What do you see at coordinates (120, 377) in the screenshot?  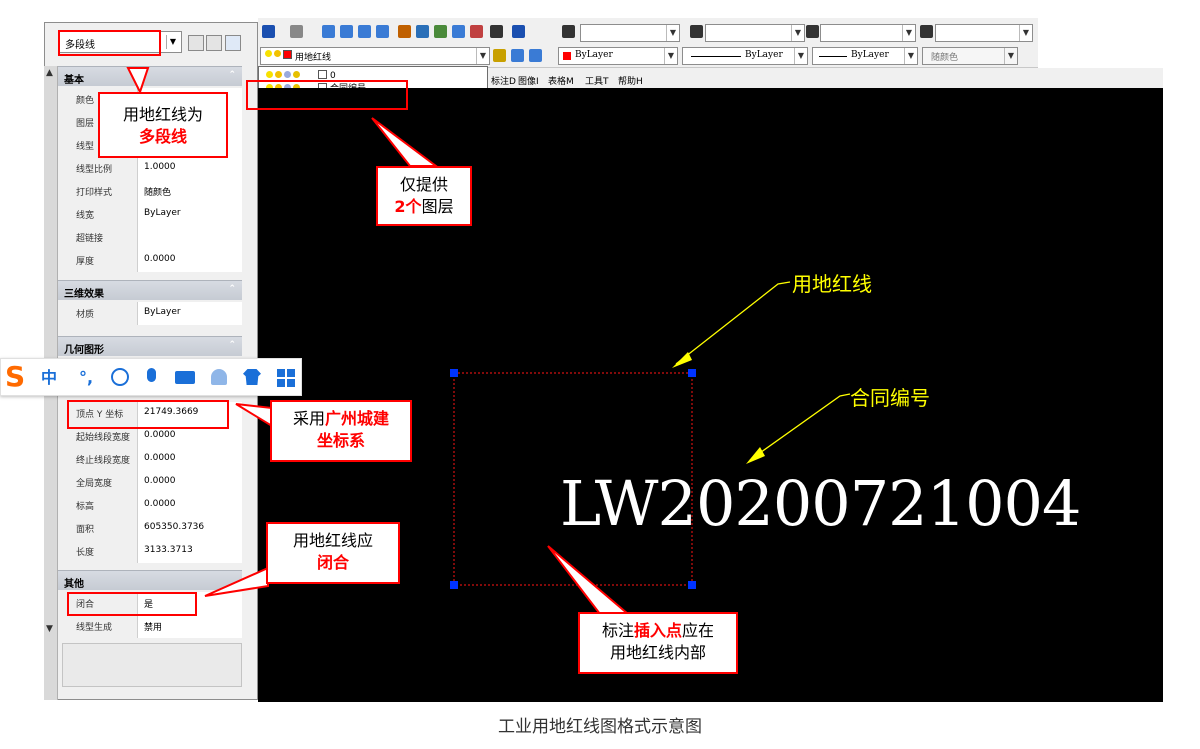 I see `emoji-icon` at bounding box center [120, 377].